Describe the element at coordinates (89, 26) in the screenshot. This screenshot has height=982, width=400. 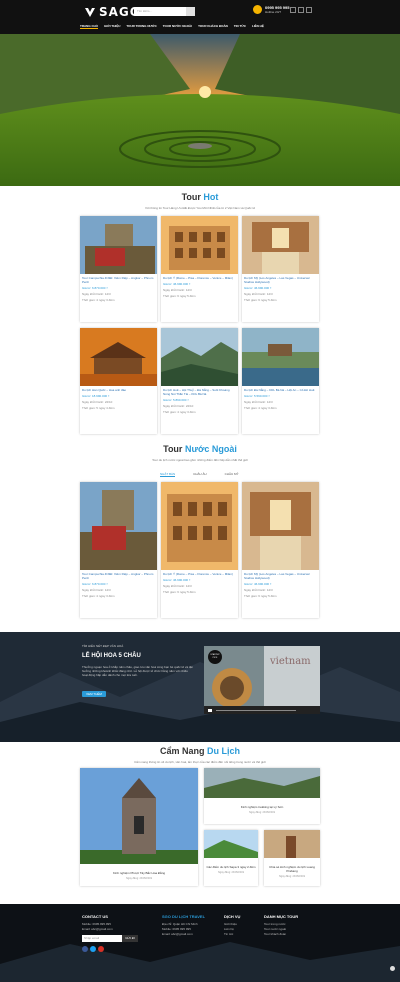
I see `nav-home: TRANG CHỦ` at that location.